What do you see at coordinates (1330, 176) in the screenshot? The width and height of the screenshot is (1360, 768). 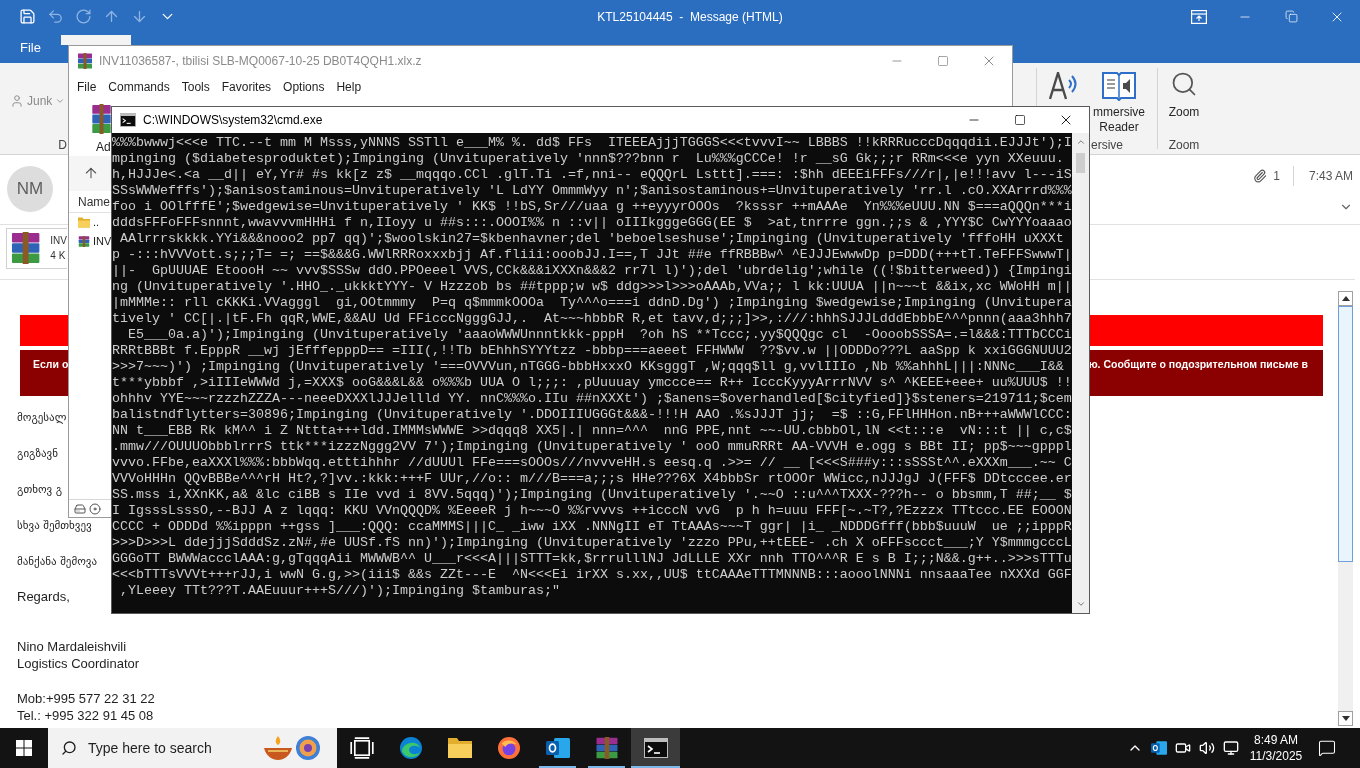 I see `received-time: 7:43 AM` at bounding box center [1330, 176].